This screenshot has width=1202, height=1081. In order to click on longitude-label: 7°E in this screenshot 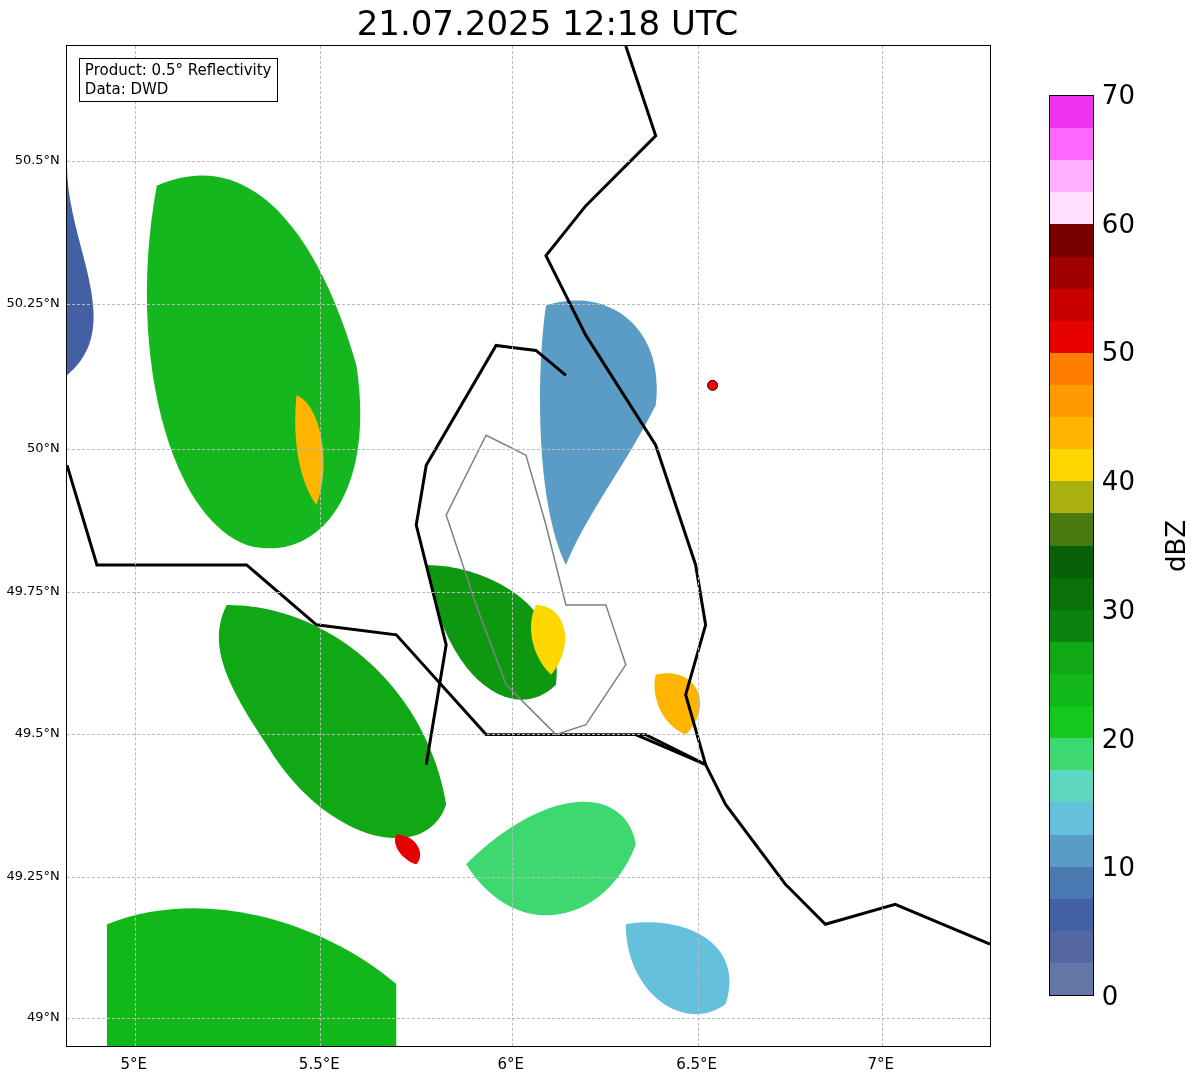, I will do `click(881, 1064)`.